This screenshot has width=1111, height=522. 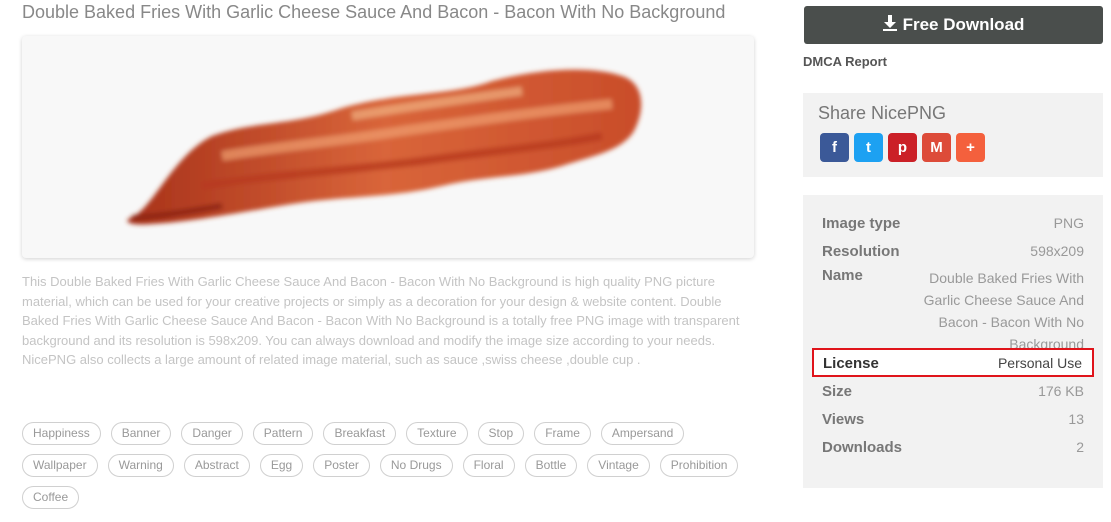 What do you see at coordinates (868, 147) in the screenshot?
I see `twitter-icon: t` at bounding box center [868, 147].